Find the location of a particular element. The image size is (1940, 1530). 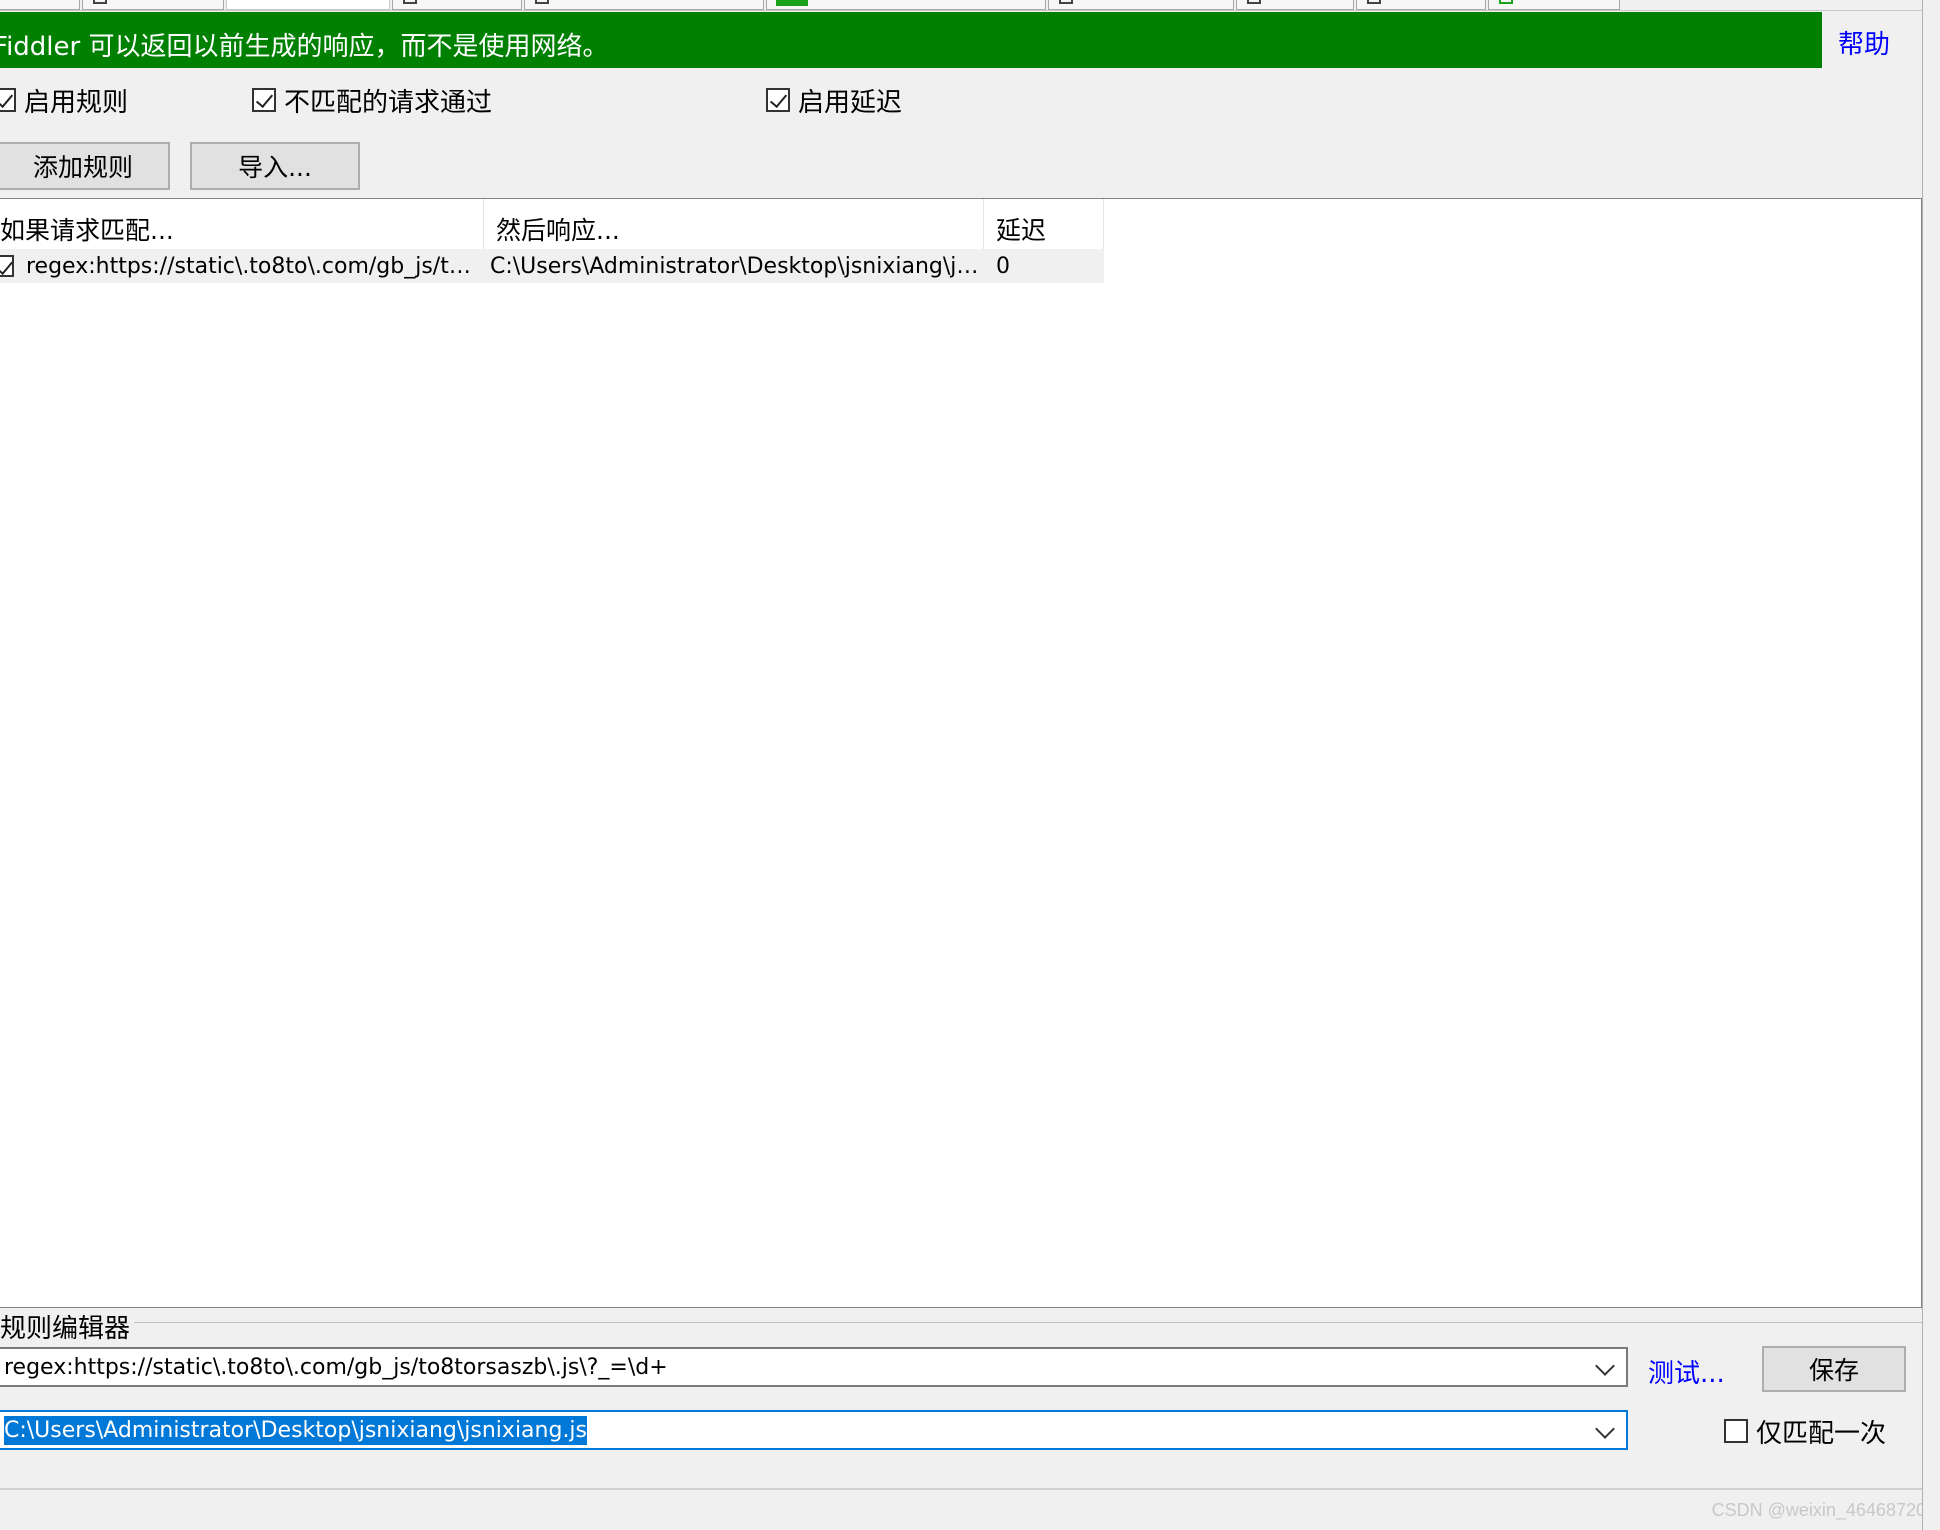

tab-fiddlerscript is located at coordinates (906, 5).